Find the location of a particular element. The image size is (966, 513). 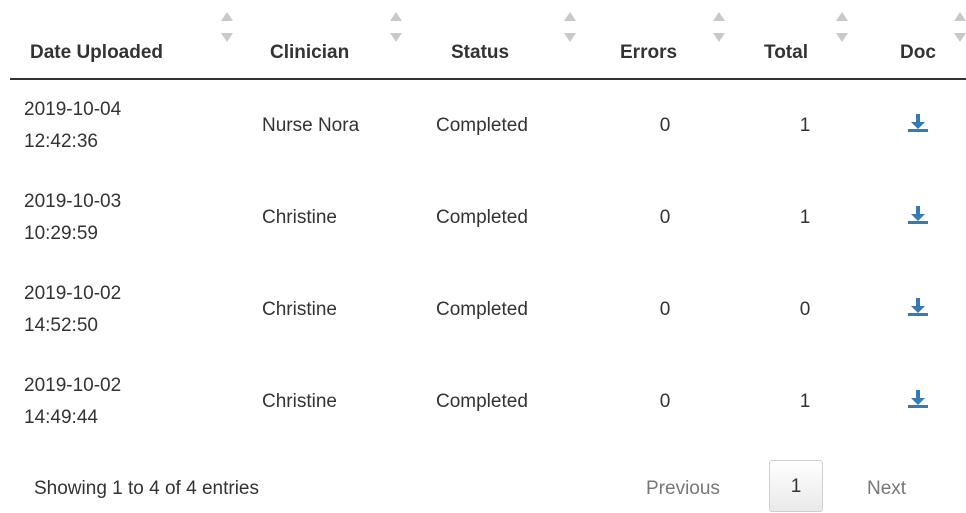

column-label: Status is located at coordinates (480, 52).